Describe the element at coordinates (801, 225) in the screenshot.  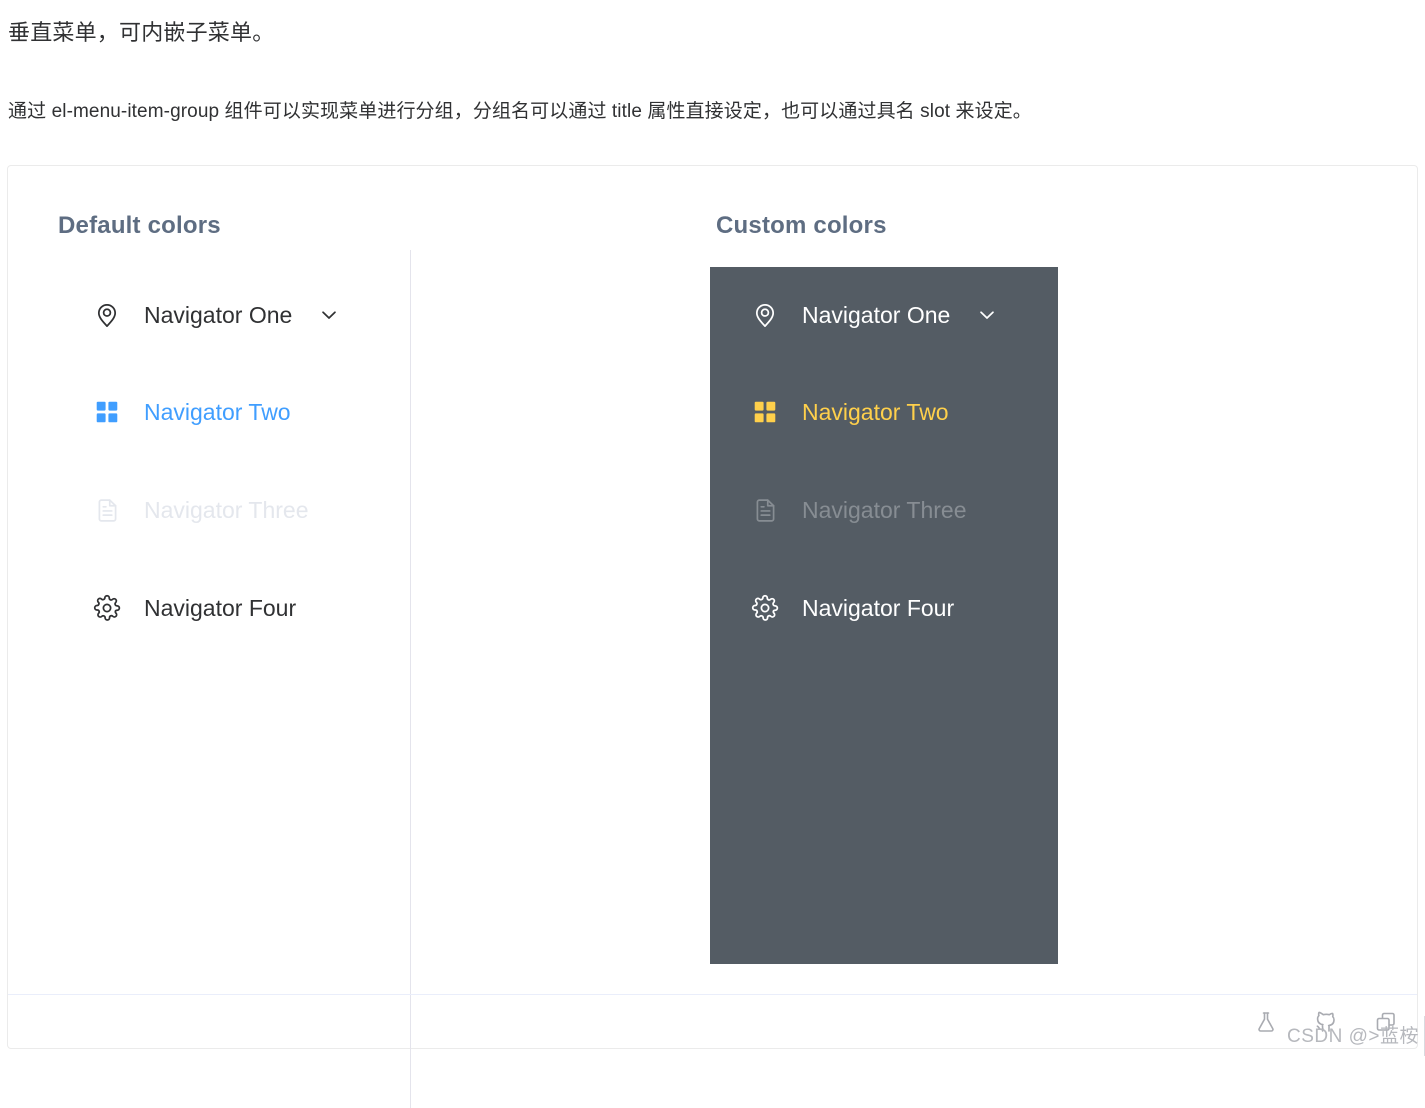
I see `section-title-custom: Custom colors` at that location.